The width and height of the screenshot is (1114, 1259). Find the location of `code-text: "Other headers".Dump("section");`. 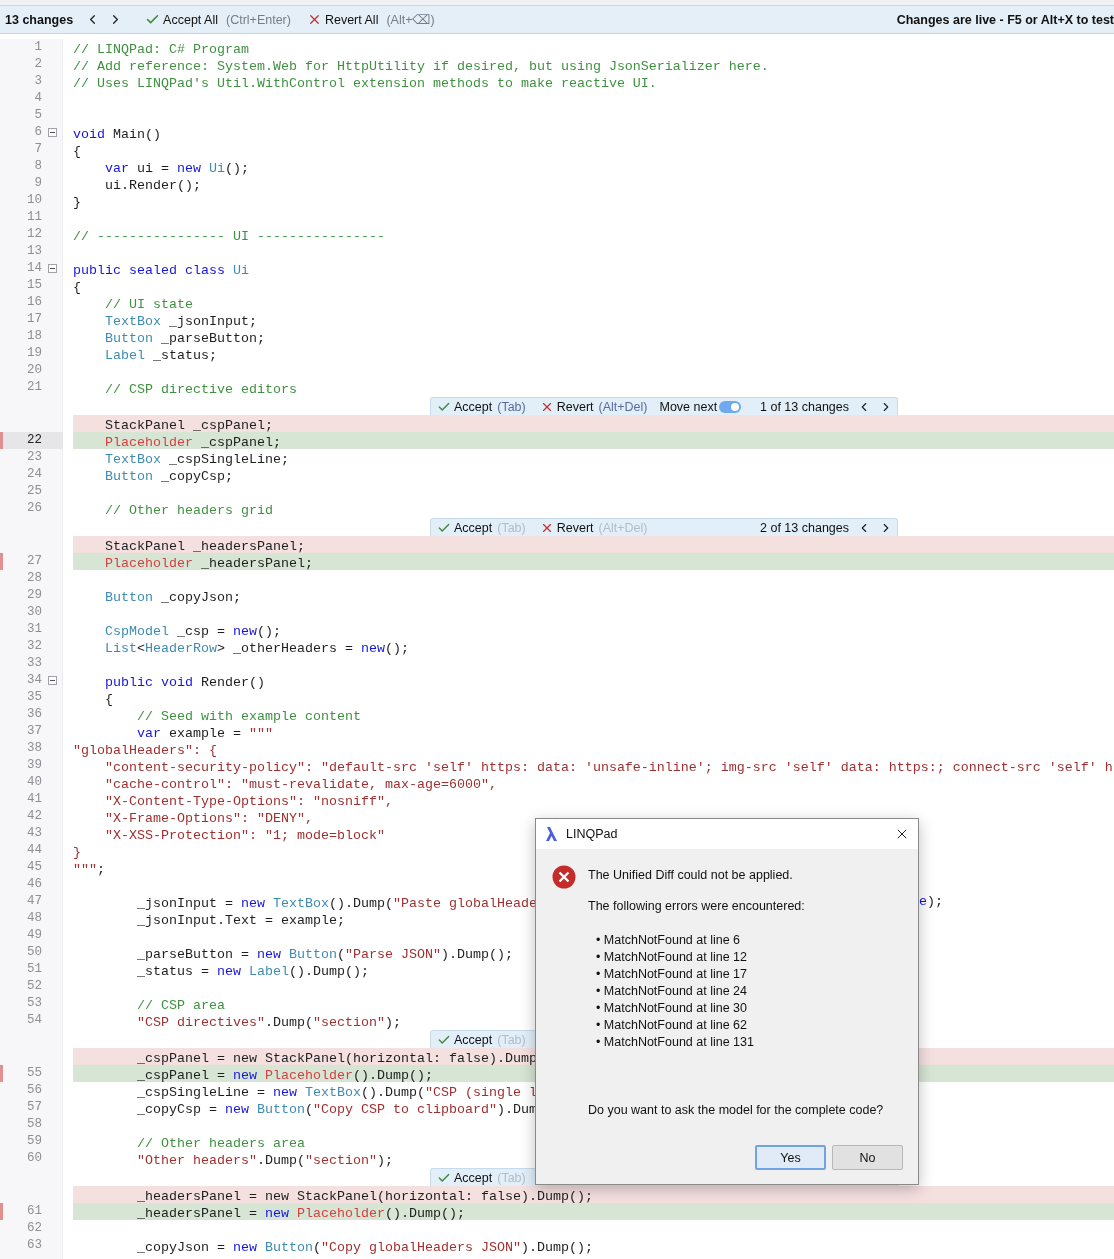

code-text: "Other headers".Dump("section"); is located at coordinates (264, 1160).